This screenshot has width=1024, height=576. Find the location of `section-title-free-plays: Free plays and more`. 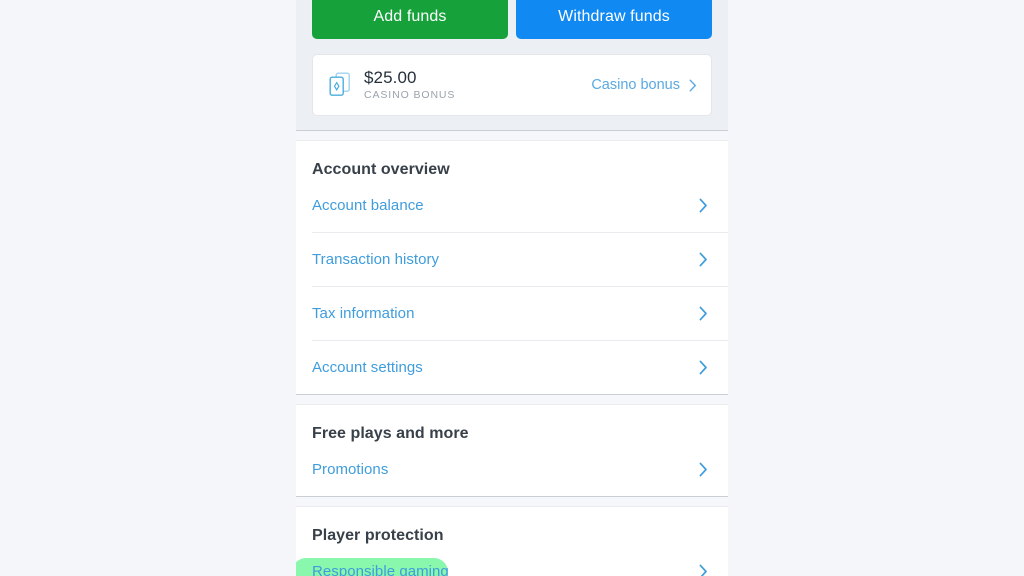

section-title-free-plays: Free plays and more is located at coordinates (390, 433).